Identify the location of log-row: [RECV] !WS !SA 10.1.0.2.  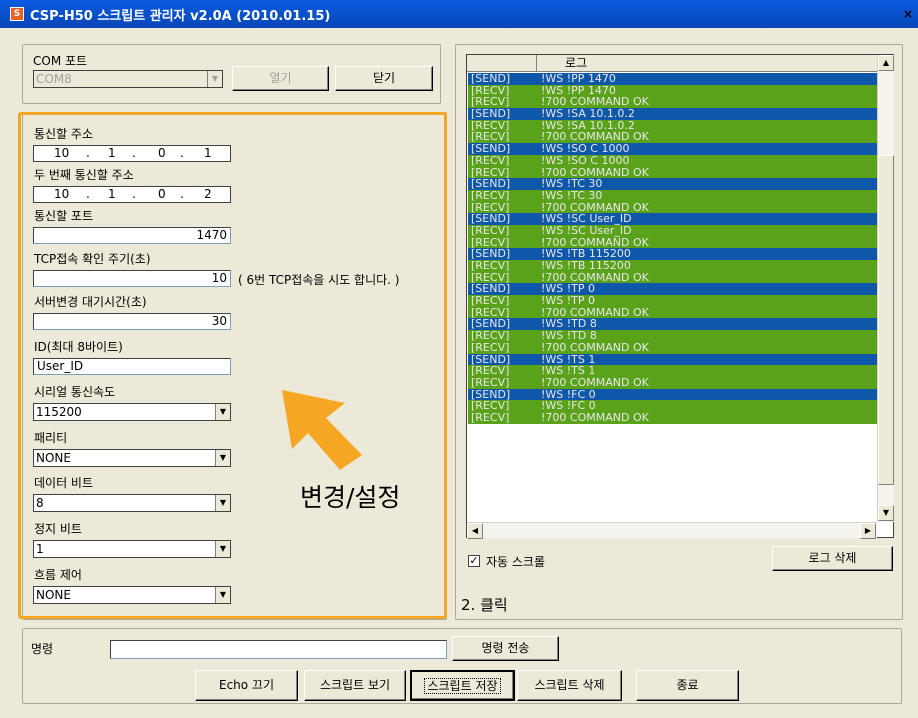
(672, 126).